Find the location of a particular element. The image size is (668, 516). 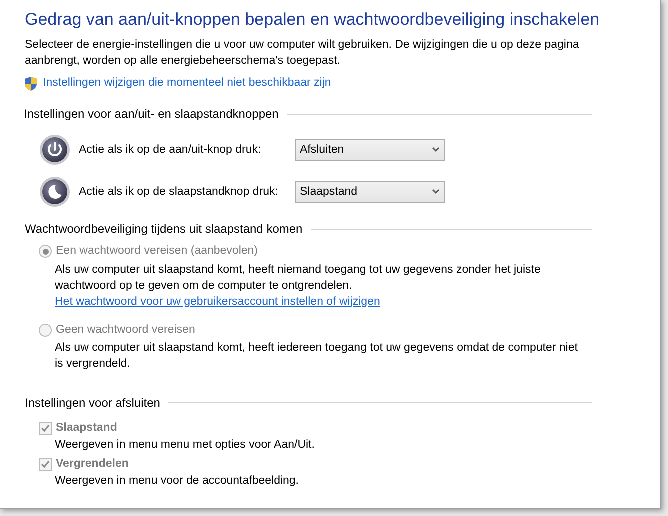

section-heading: Instellingen voor afsluiten is located at coordinates (92, 403).